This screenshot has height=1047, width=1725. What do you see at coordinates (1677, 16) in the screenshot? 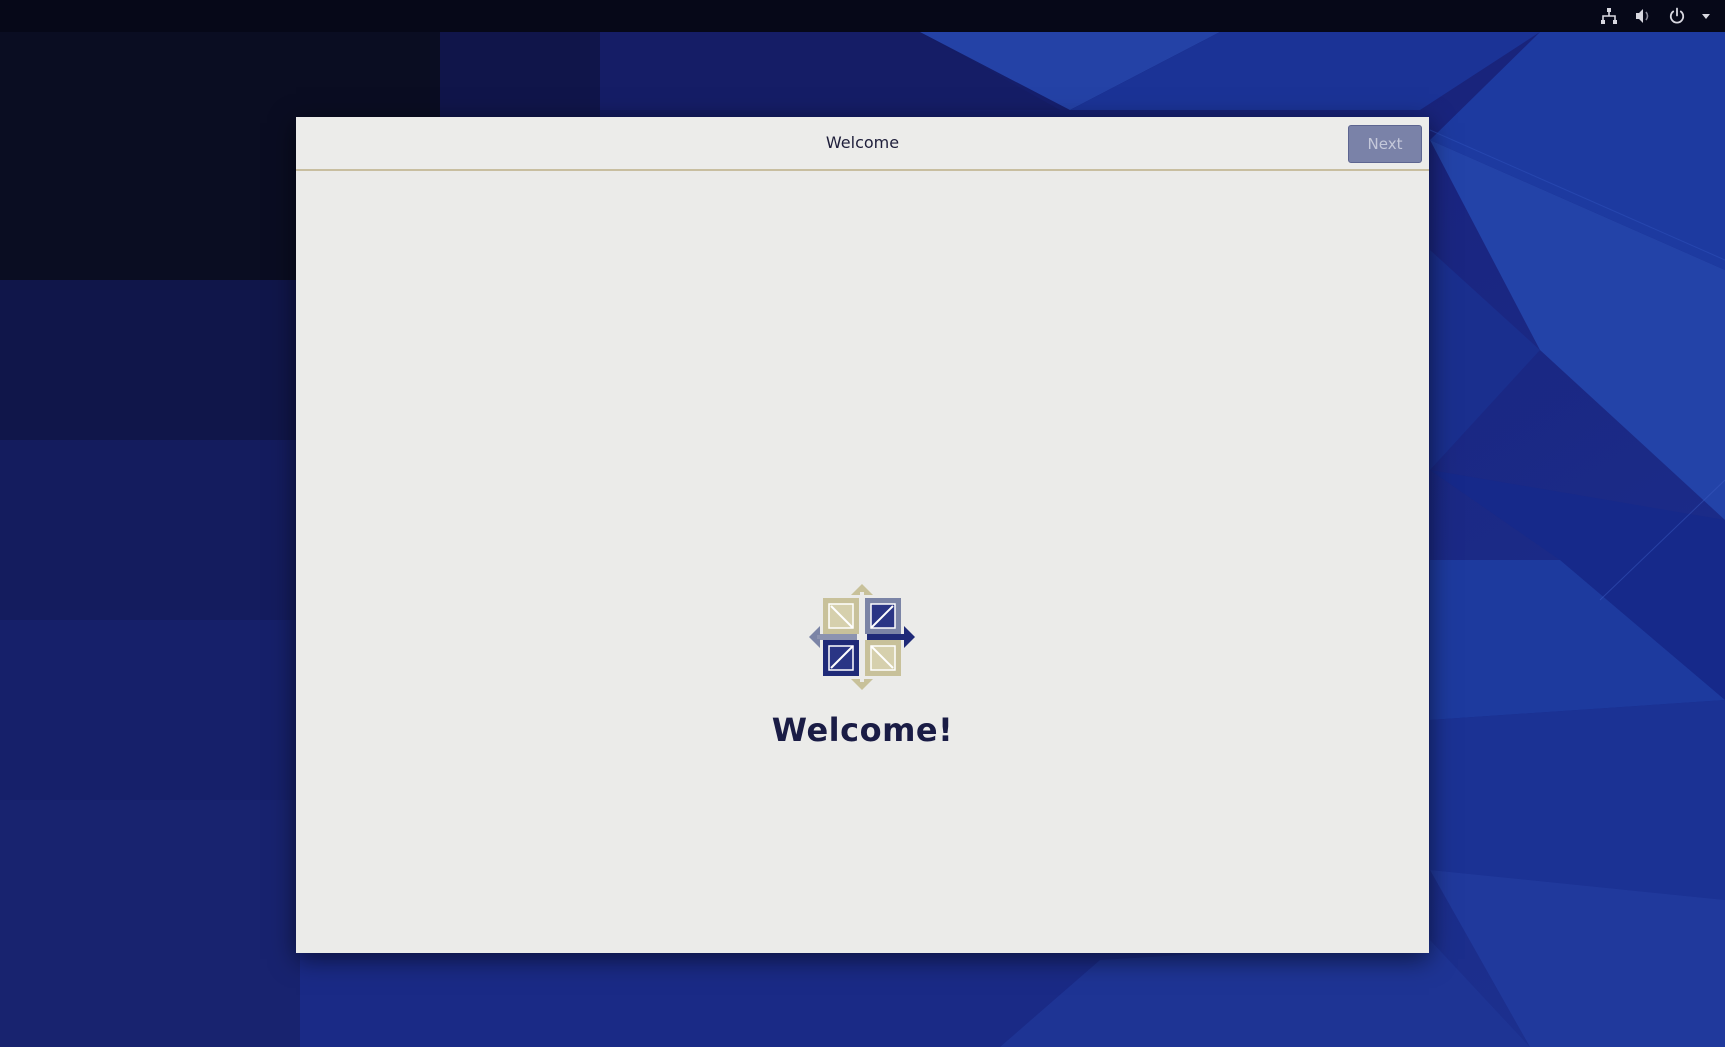
I see `power-icon` at bounding box center [1677, 16].